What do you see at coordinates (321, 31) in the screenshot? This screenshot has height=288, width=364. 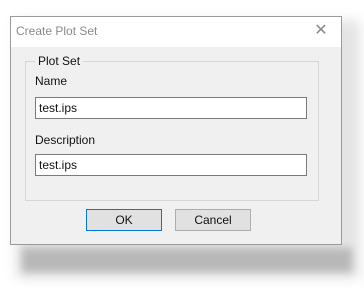 I see `close-icon: ✕` at bounding box center [321, 31].